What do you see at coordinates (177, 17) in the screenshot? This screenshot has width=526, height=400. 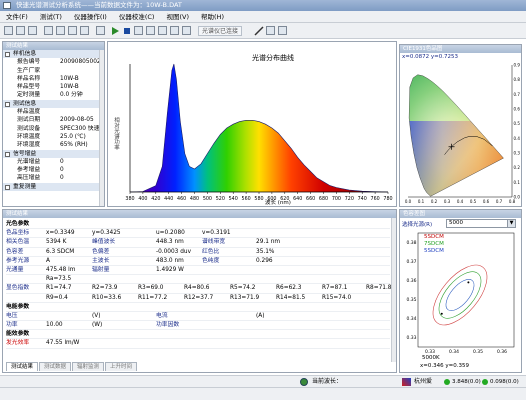 I see `menu-view: 视图(V)` at bounding box center [177, 17].